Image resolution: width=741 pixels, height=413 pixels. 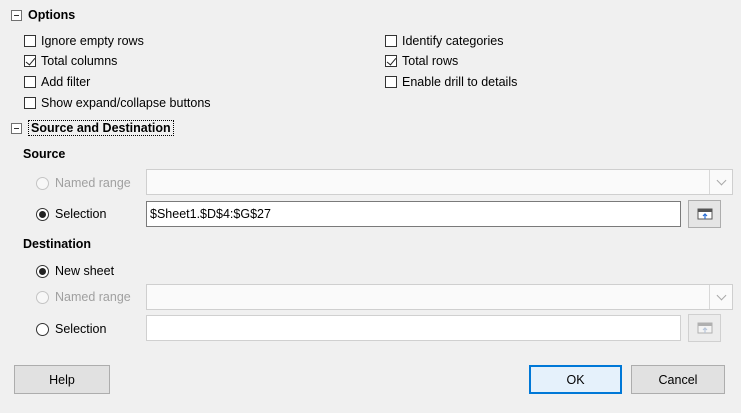 What do you see at coordinates (413, 328) in the screenshot?
I see `destination-selection-input` at bounding box center [413, 328].